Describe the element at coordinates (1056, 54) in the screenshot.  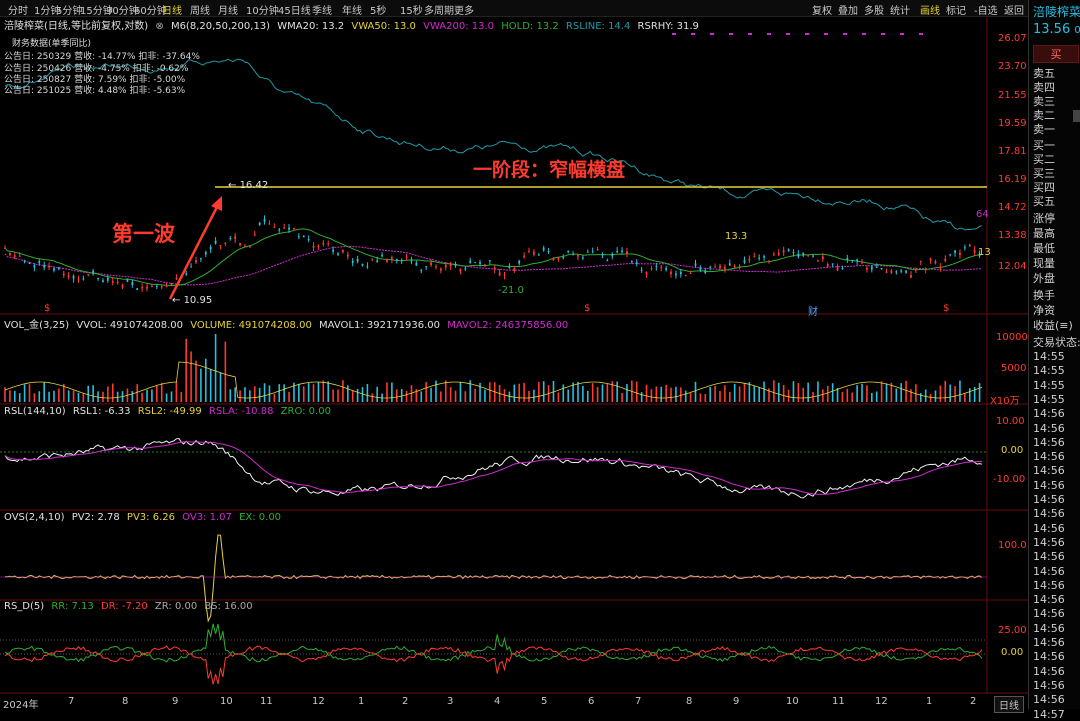
I see `buy-button: 买` at that location.